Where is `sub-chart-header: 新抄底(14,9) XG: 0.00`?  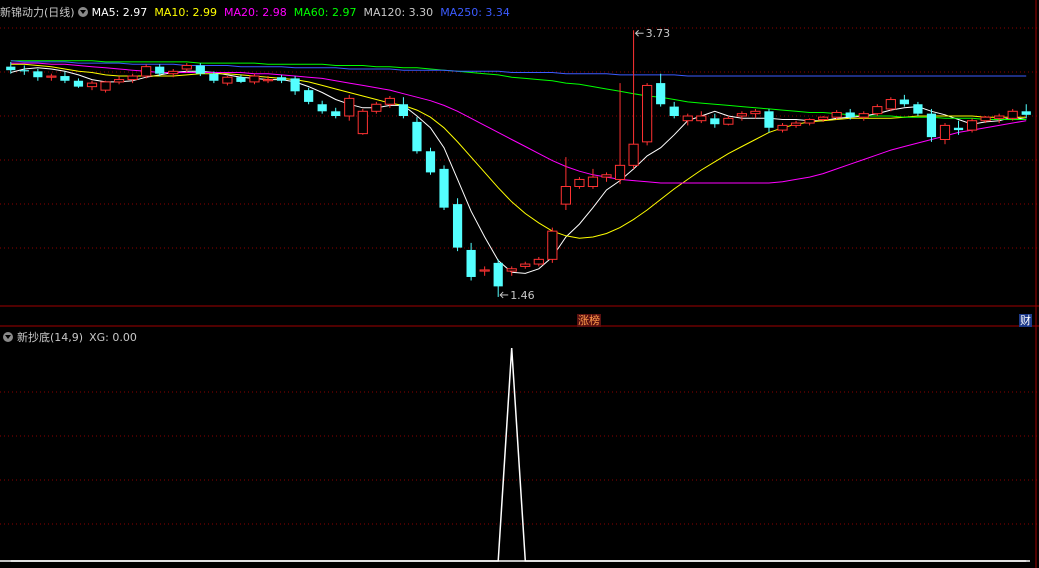 sub-chart-header: 新抄底(14,9) XG: 0.00 is located at coordinates (72, 337).